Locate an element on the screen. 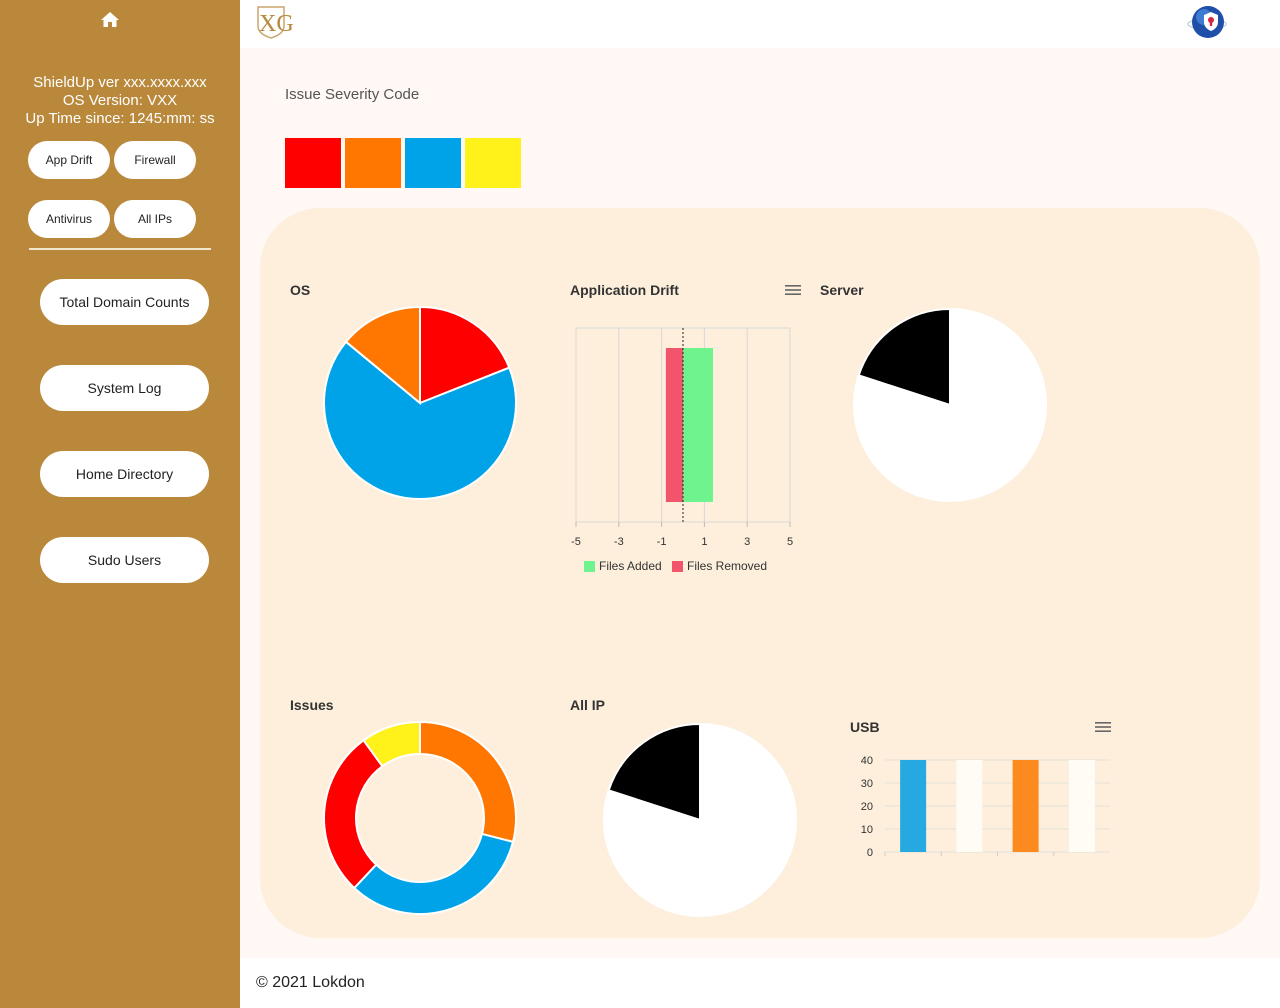 The width and height of the screenshot is (1280, 1008). usb-menu-icon is located at coordinates (1103, 727).